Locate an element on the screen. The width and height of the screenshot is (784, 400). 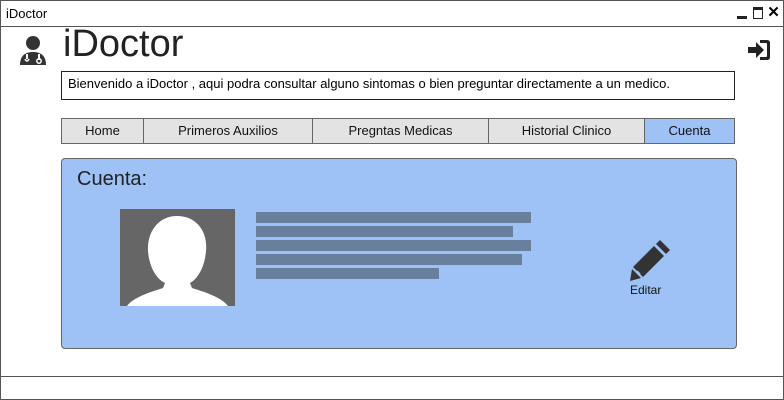
close-icon: ✕ is located at coordinates (773, 12).